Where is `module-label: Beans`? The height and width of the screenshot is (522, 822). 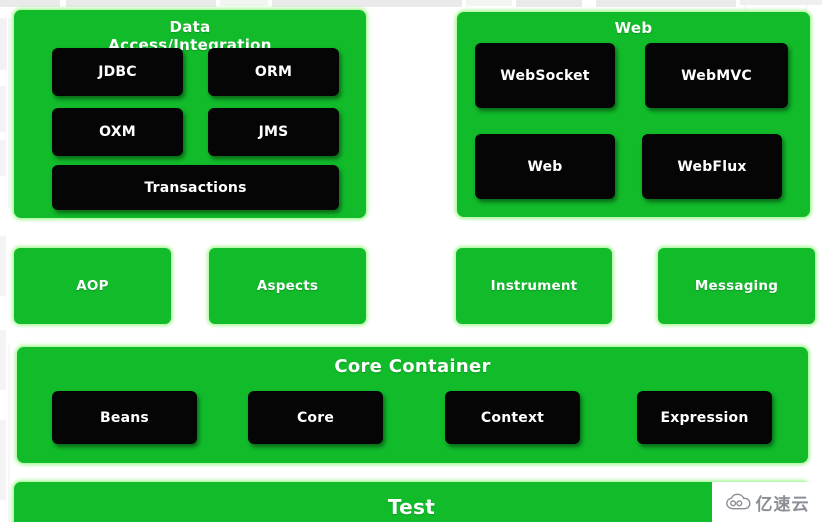 module-label: Beans is located at coordinates (124, 417).